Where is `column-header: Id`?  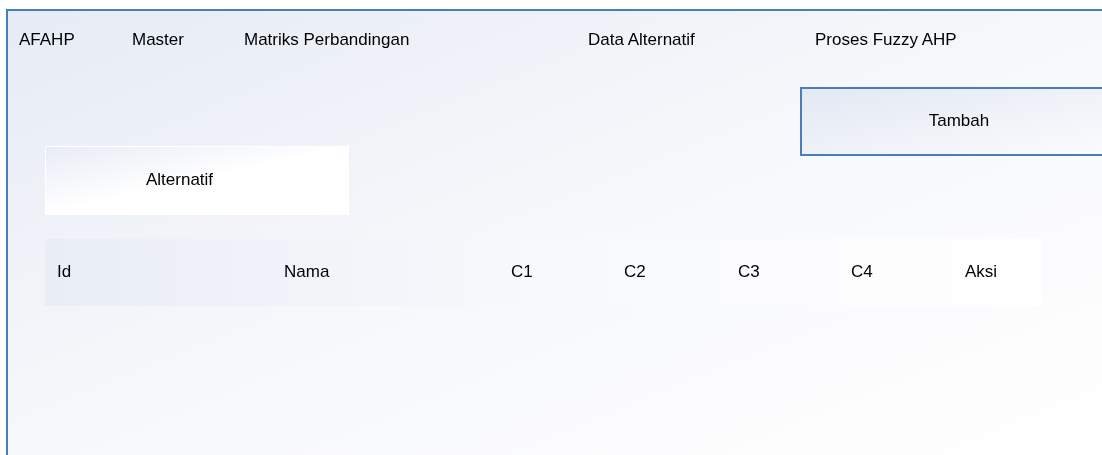
column-header: Id is located at coordinates (64, 272).